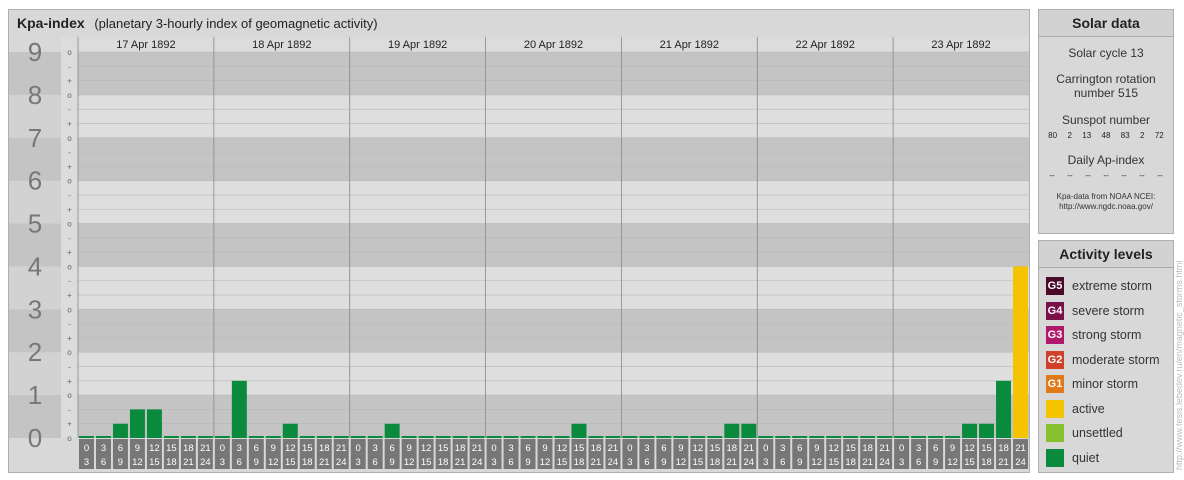 This screenshot has height=480, width=1184. Describe the element at coordinates (375, 448) in the screenshot. I see `hour-label-start: 3` at that location.